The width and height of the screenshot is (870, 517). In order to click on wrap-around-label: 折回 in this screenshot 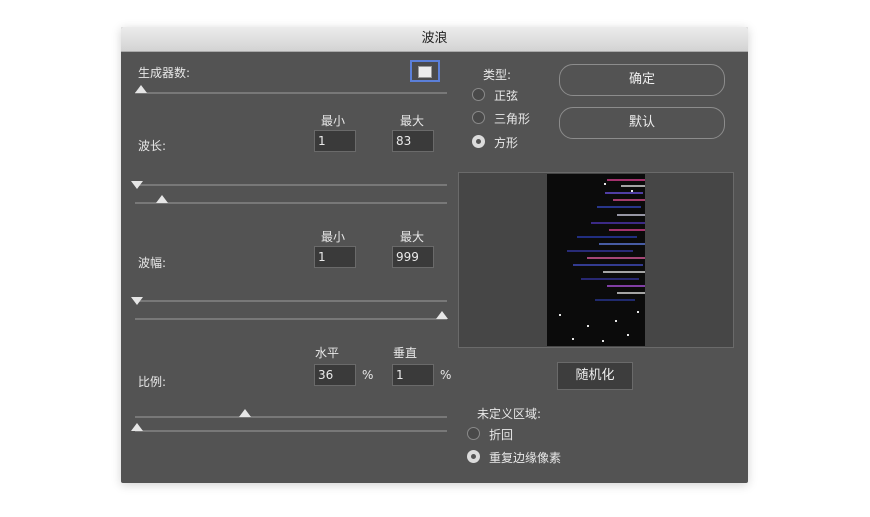, I will do `click(501, 435)`.